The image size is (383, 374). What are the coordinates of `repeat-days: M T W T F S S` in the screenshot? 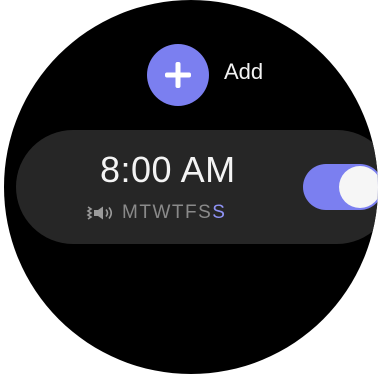 It's located at (174, 213).